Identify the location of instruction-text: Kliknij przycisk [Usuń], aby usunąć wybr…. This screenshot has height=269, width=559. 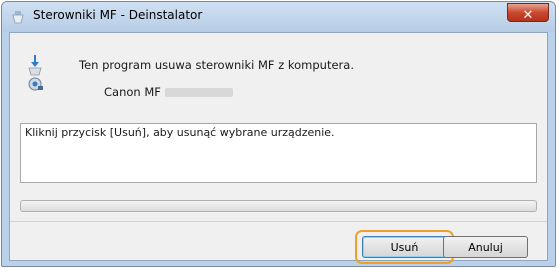
(180, 132).